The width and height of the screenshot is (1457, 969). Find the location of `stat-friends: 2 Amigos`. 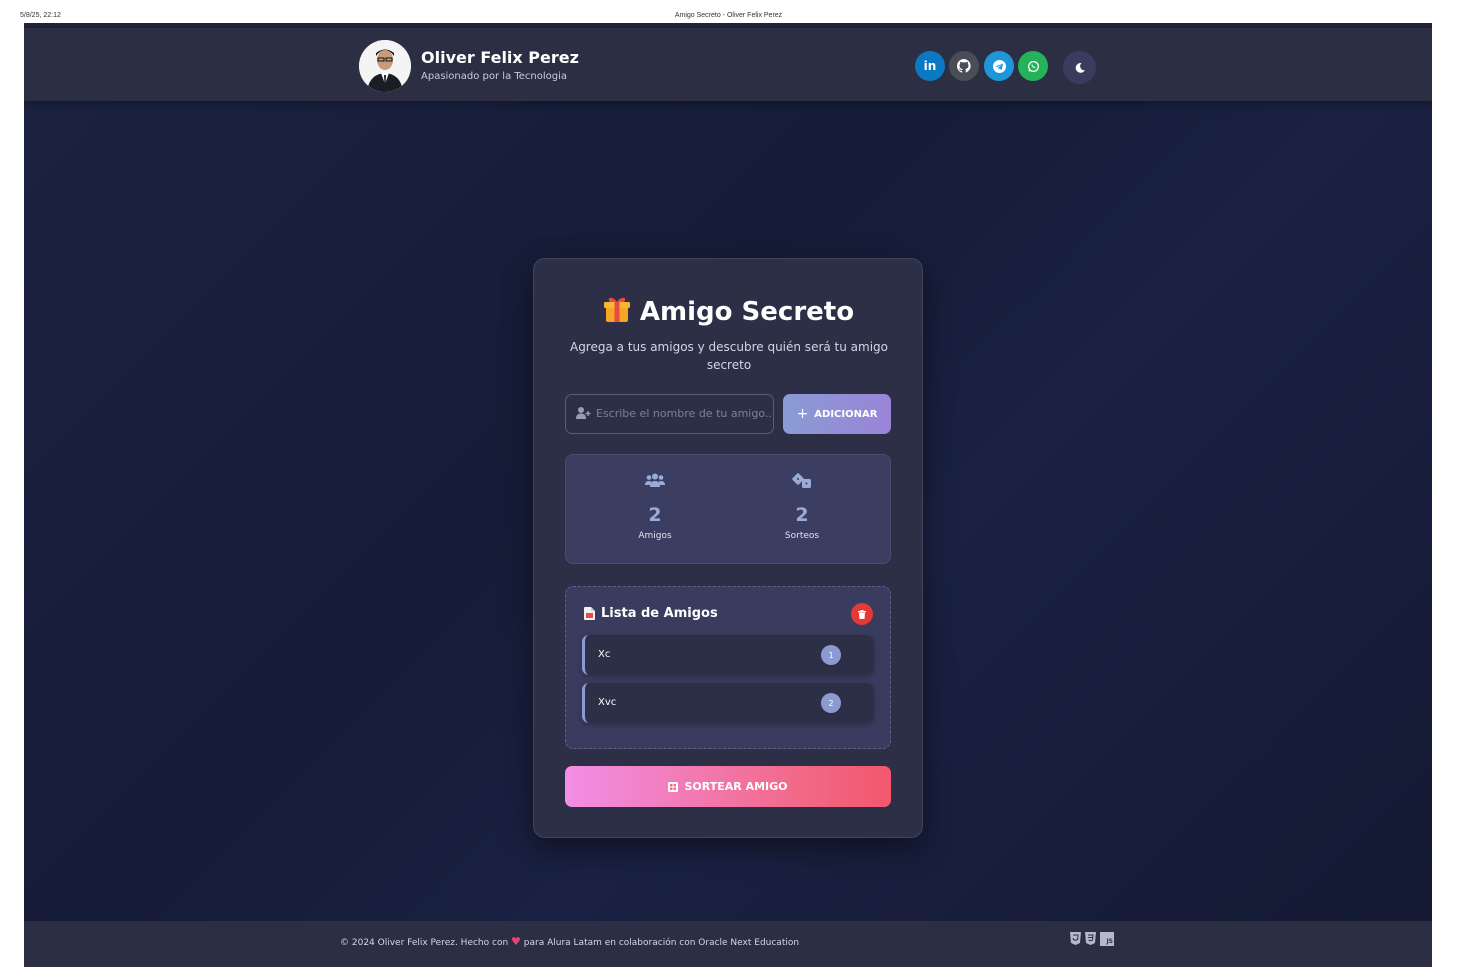

stat-friends: 2 Amigos is located at coordinates (655, 507).